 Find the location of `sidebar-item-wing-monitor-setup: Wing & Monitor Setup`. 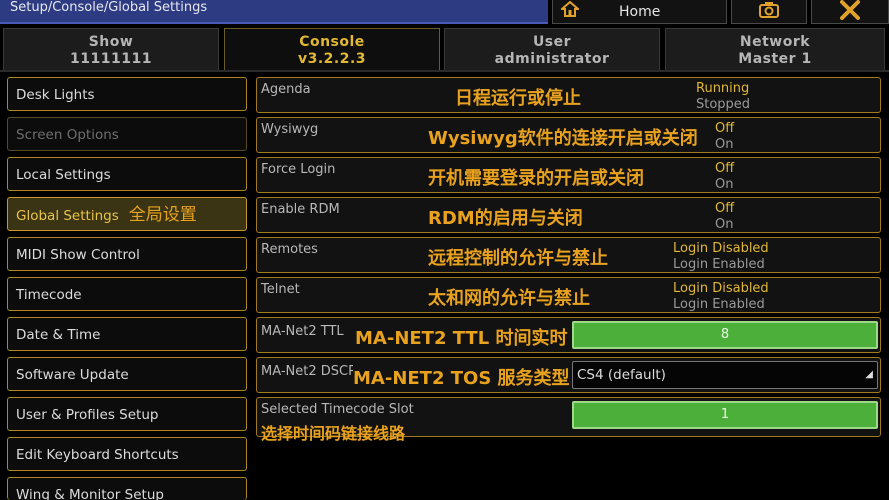

sidebar-item-wing-monitor-setup: Wing & Monitor Setup is located at coordinates (127, 488).